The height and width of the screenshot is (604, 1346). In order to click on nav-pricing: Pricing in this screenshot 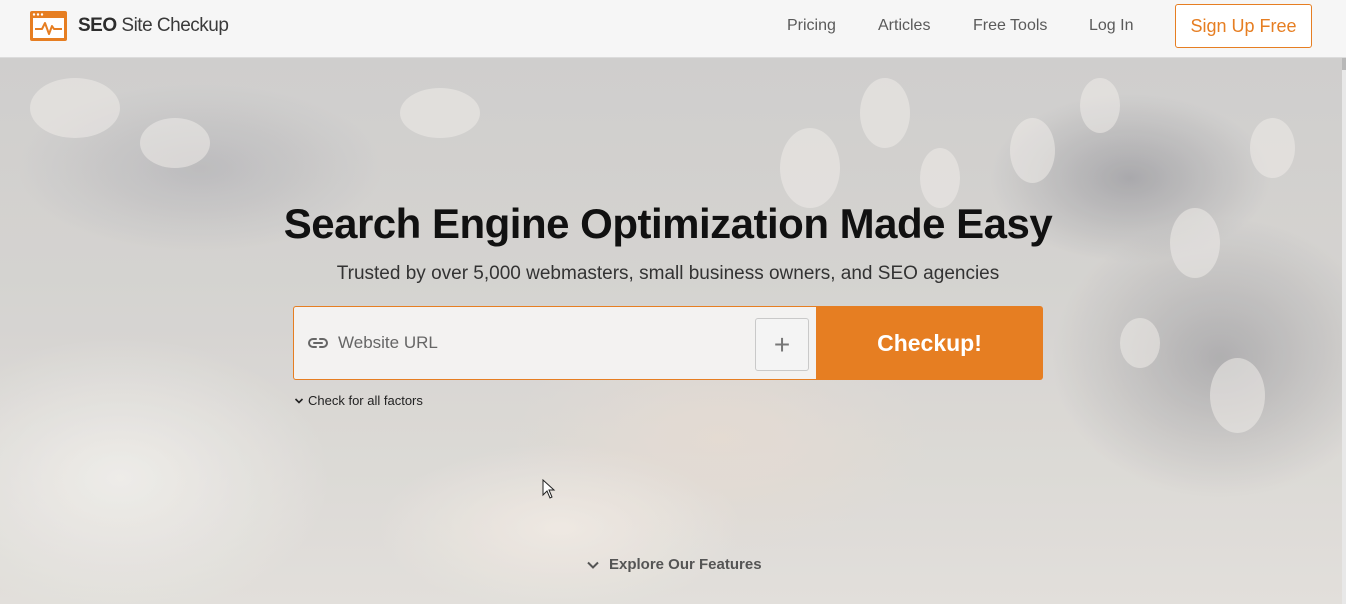, I will do `click(811, 26)`.